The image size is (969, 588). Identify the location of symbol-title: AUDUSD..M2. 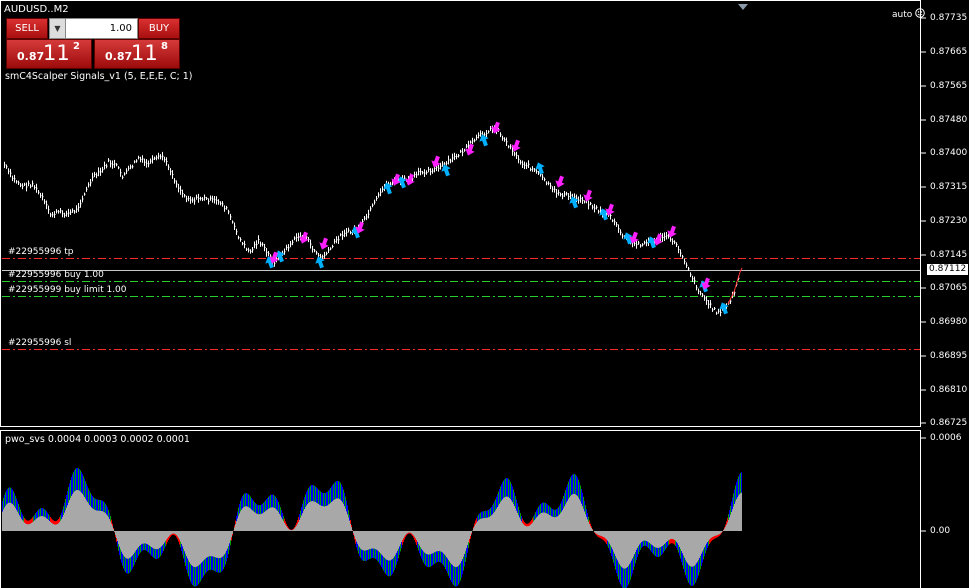
(36, 9).